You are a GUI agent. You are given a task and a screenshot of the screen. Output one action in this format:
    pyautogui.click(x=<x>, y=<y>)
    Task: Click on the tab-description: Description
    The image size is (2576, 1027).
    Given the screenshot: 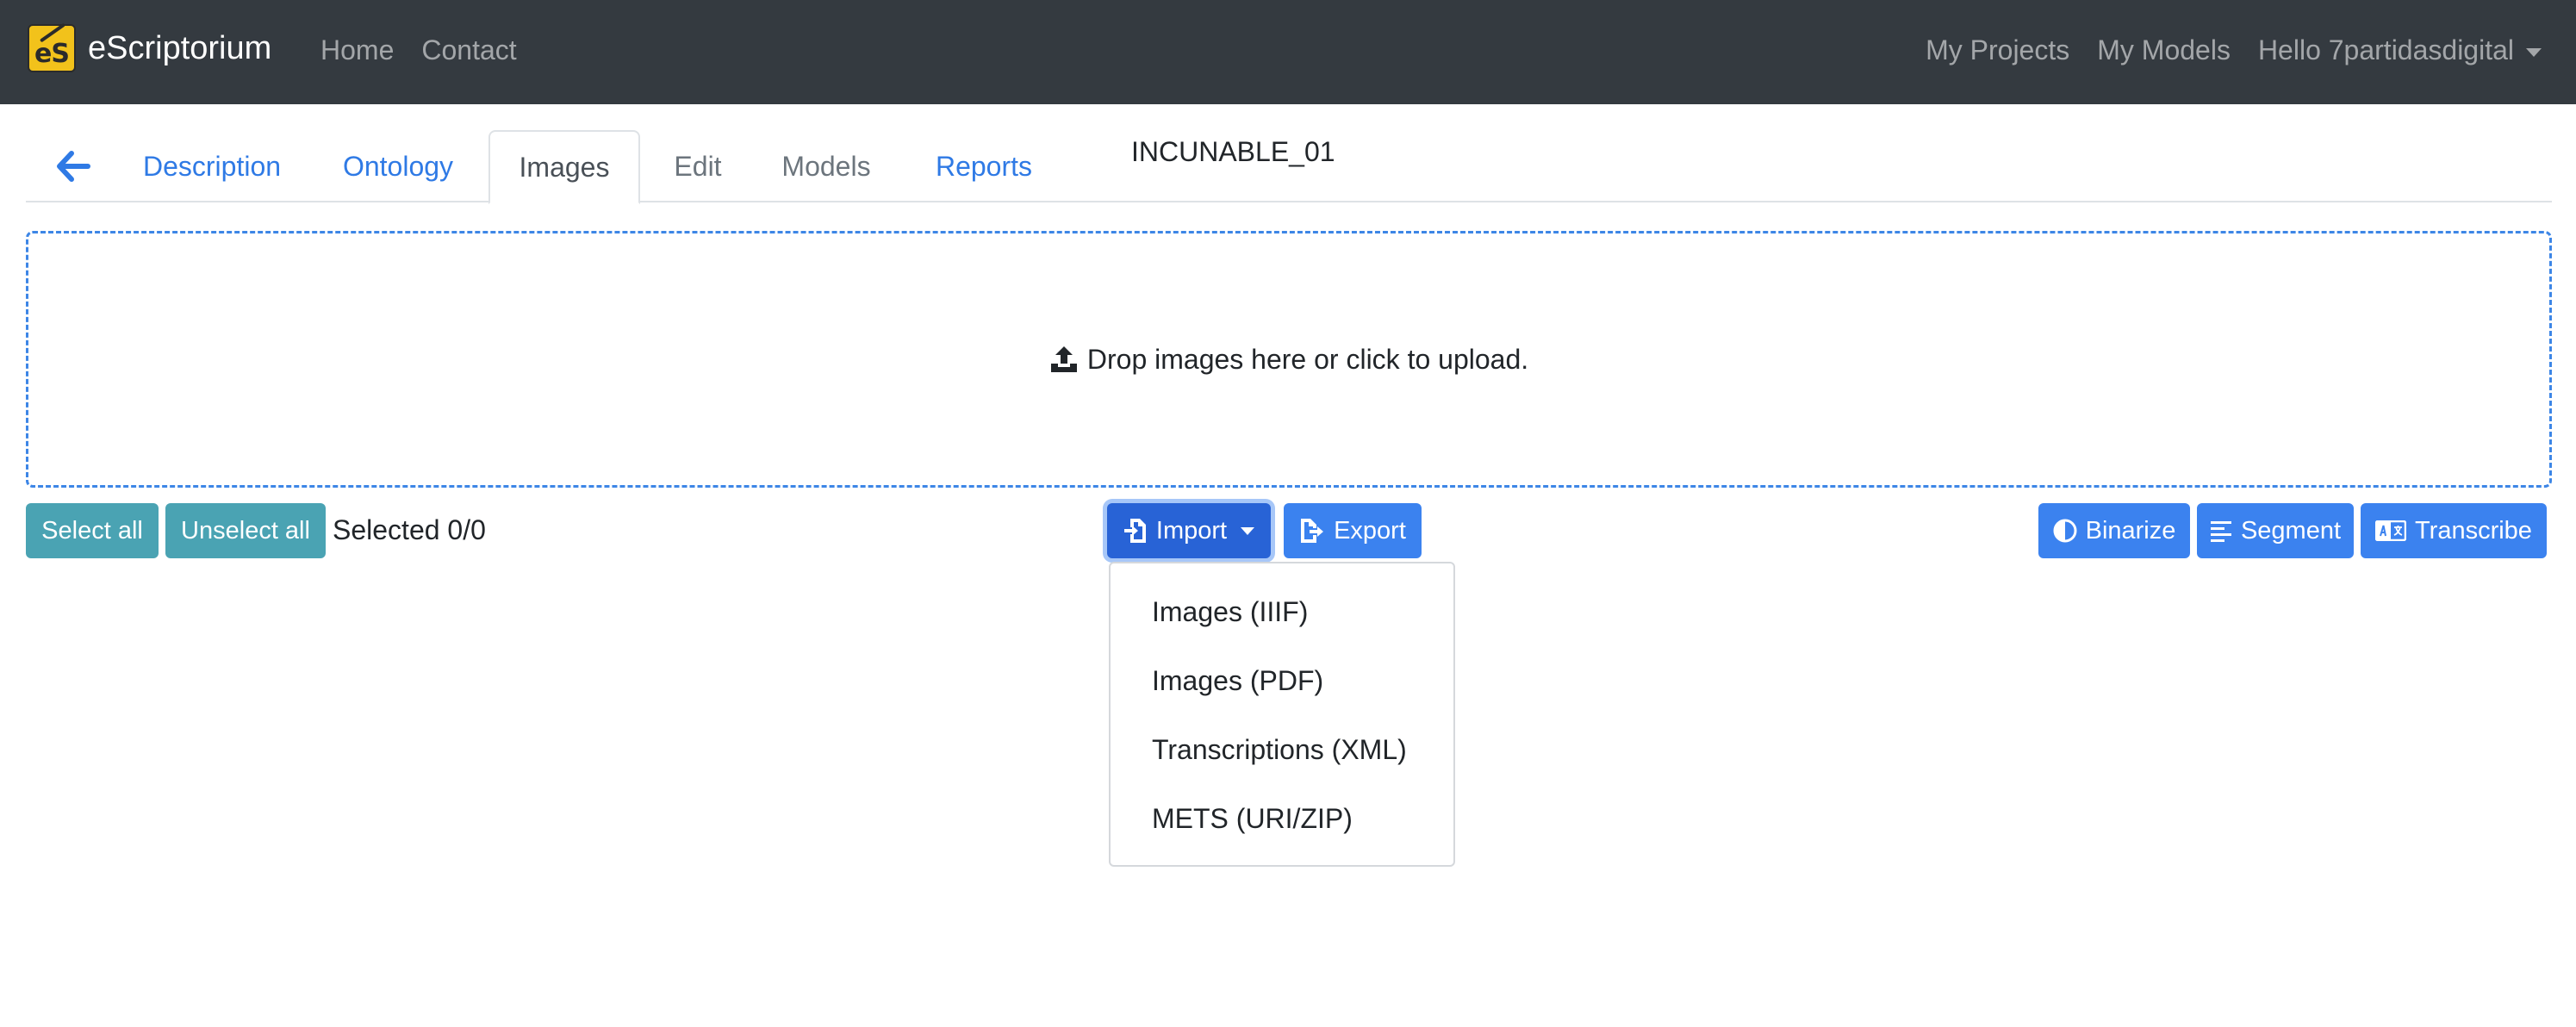 What is the action you would take?
    pyautogui.click(x=212, y=166)
    